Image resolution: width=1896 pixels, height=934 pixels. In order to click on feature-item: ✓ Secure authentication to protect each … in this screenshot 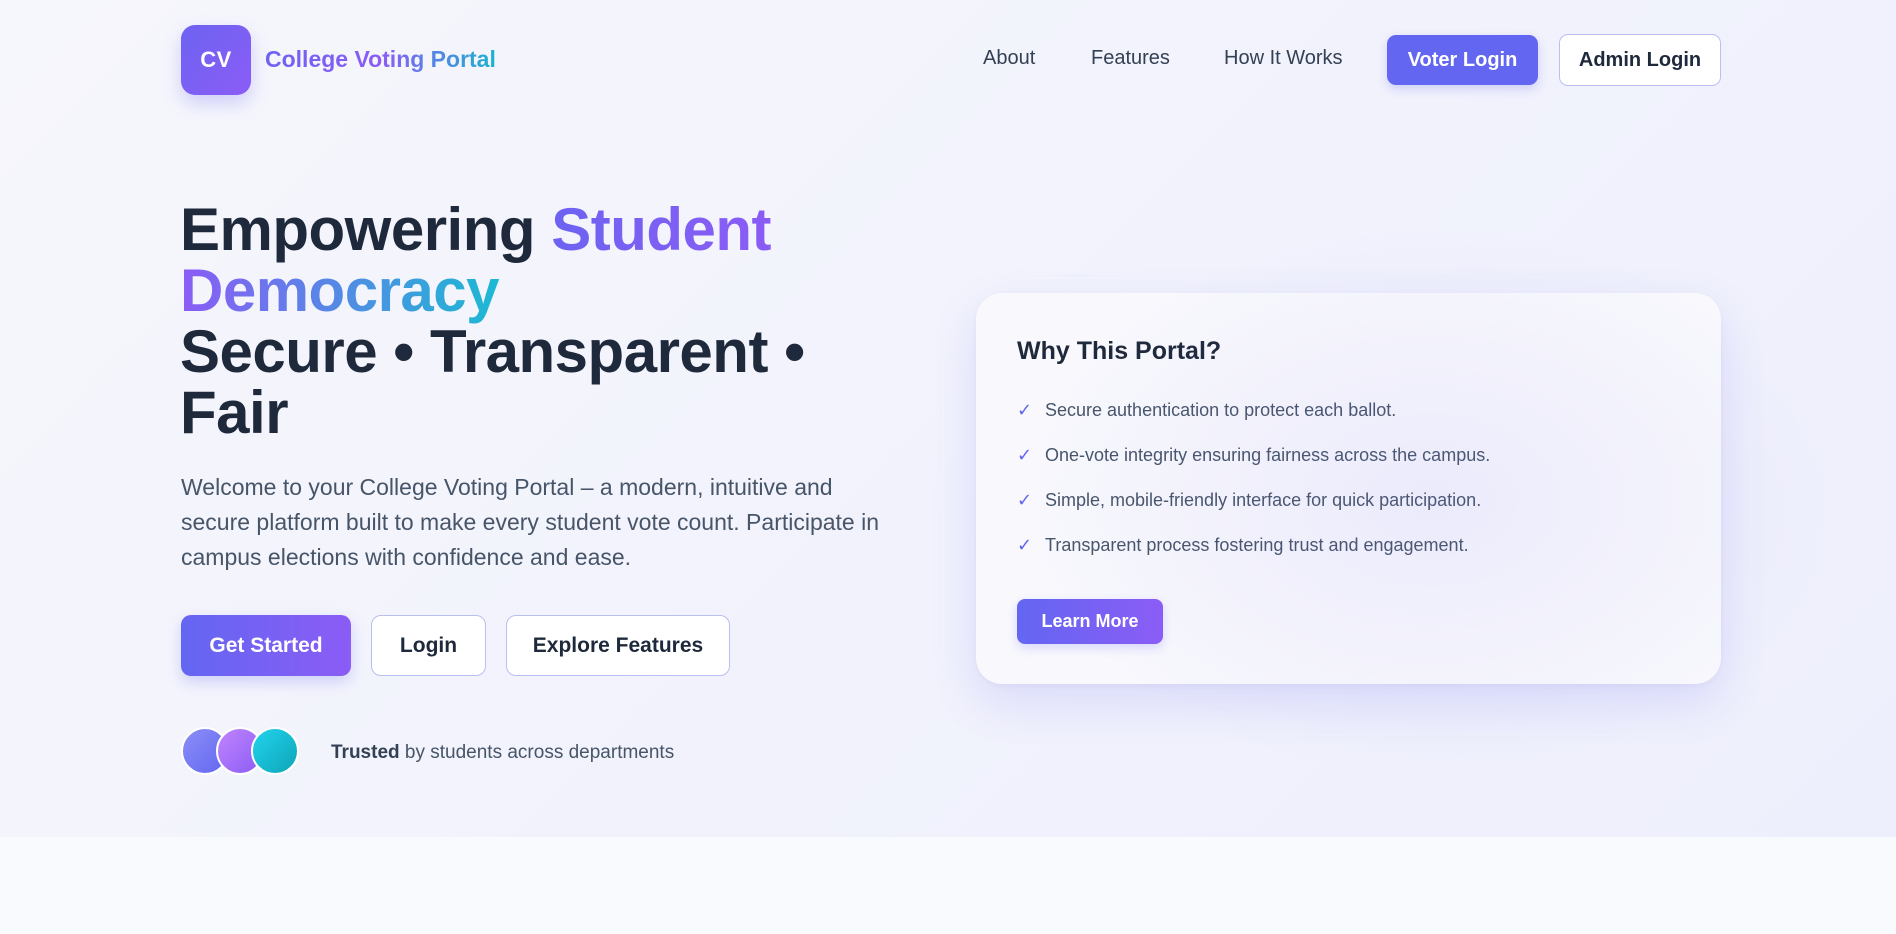, I will do `click(1206, 410)`.